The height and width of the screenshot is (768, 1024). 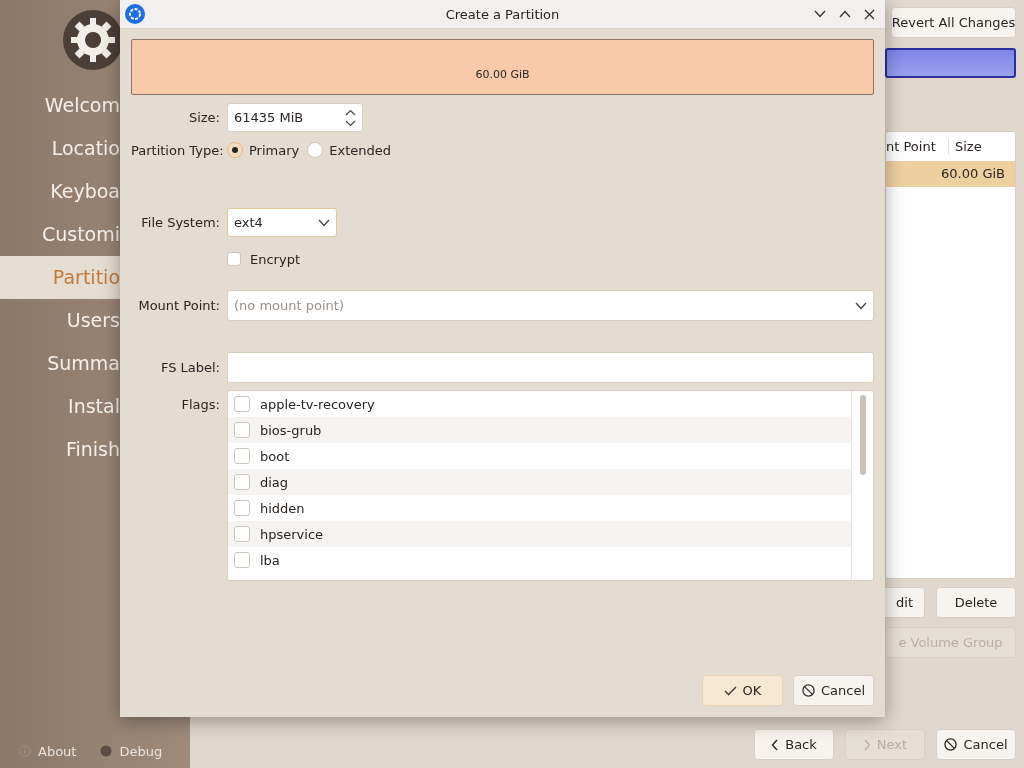 I want to click on flag-label: bios-grub, so click(x=291, y=430).